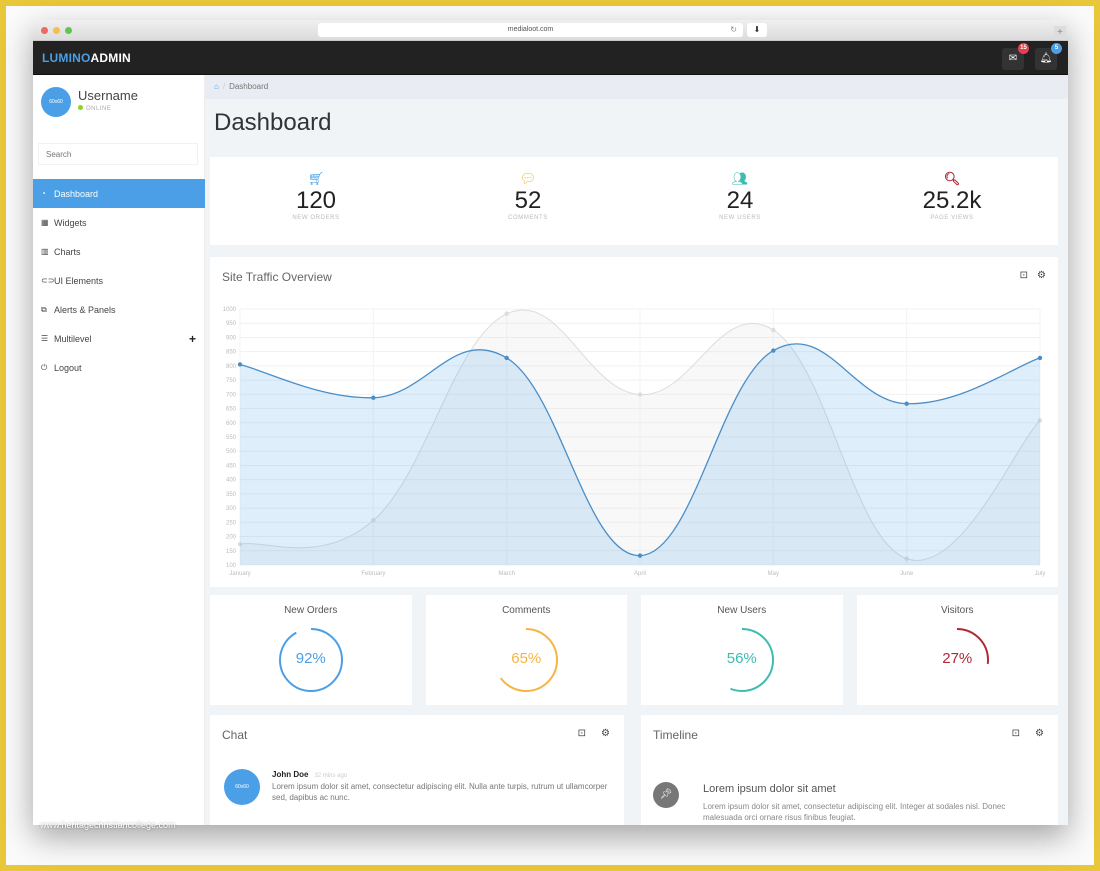 Image resolution: width=1100 pixels, height=871 pixels. What do you see at coordinates (67, 251) in the screenshot?
I see `sidebar-item-label: Charts` at bounding box center [67, 251].